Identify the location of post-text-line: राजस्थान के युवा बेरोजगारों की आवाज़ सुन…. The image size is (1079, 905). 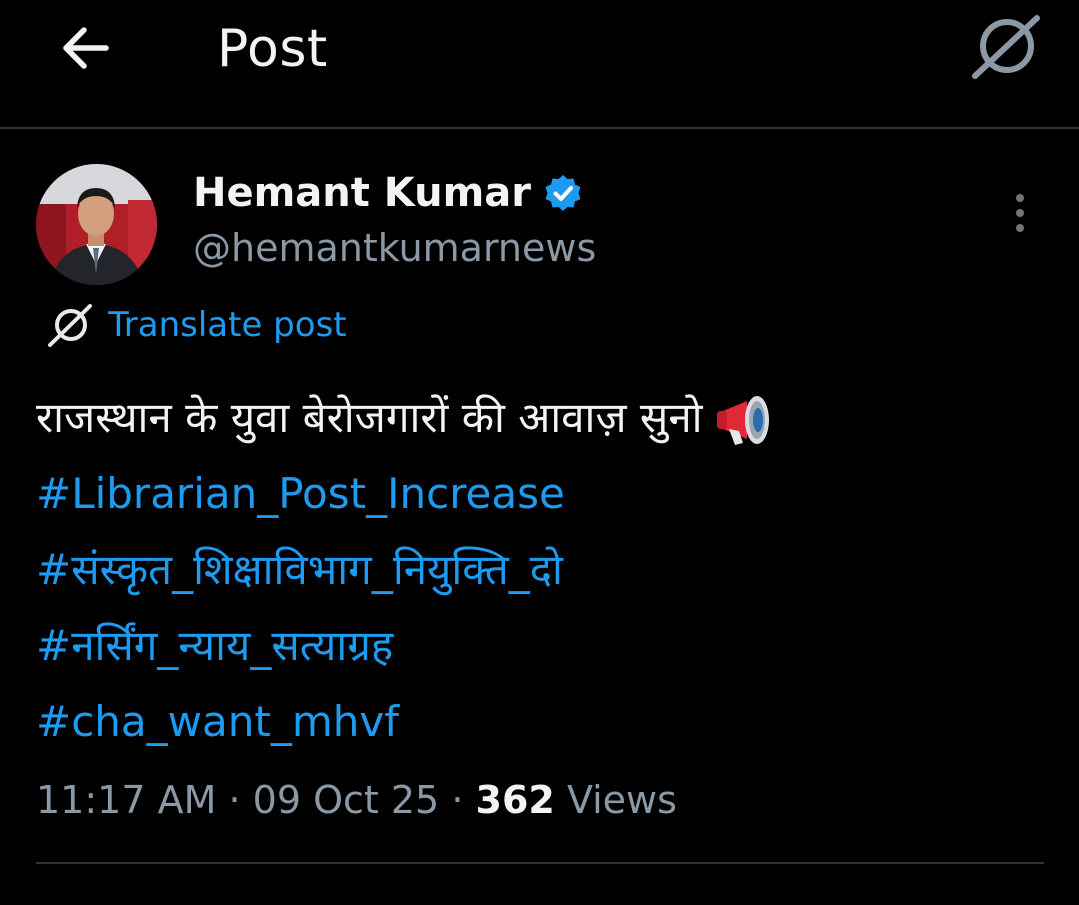
(541, 418).